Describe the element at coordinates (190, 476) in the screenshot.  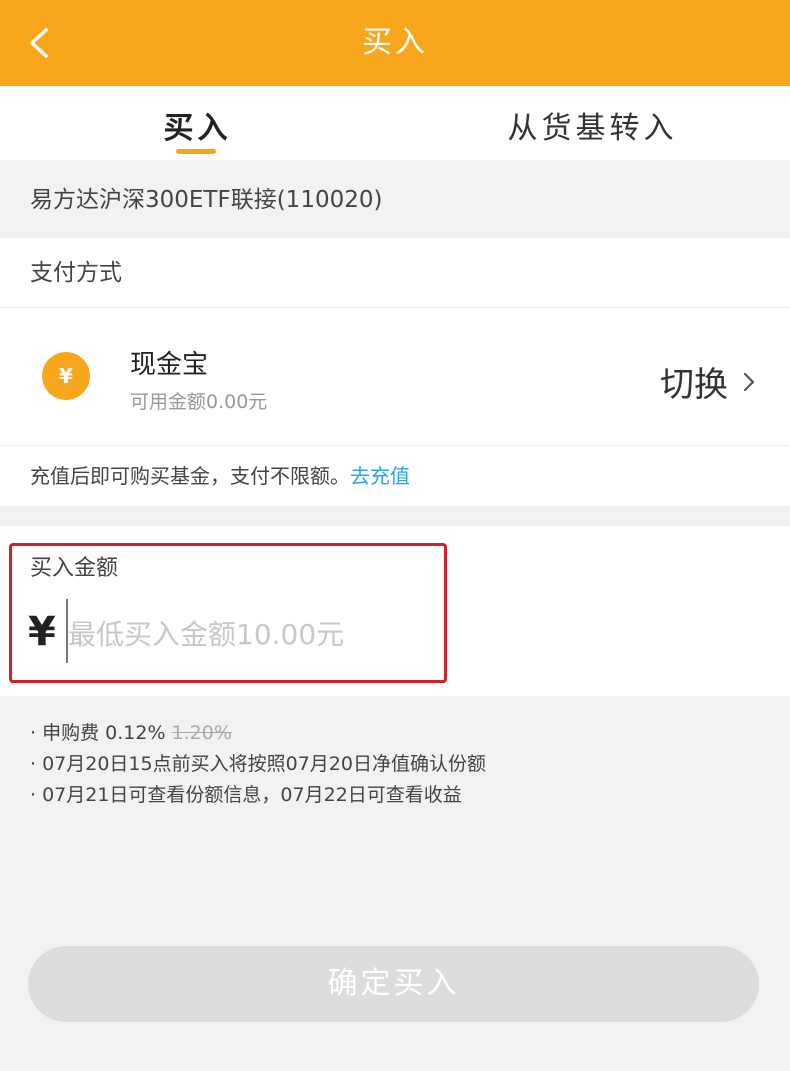
I see `recharge-note-text: 充值后即可购买基金，支付不限额。` at that location.